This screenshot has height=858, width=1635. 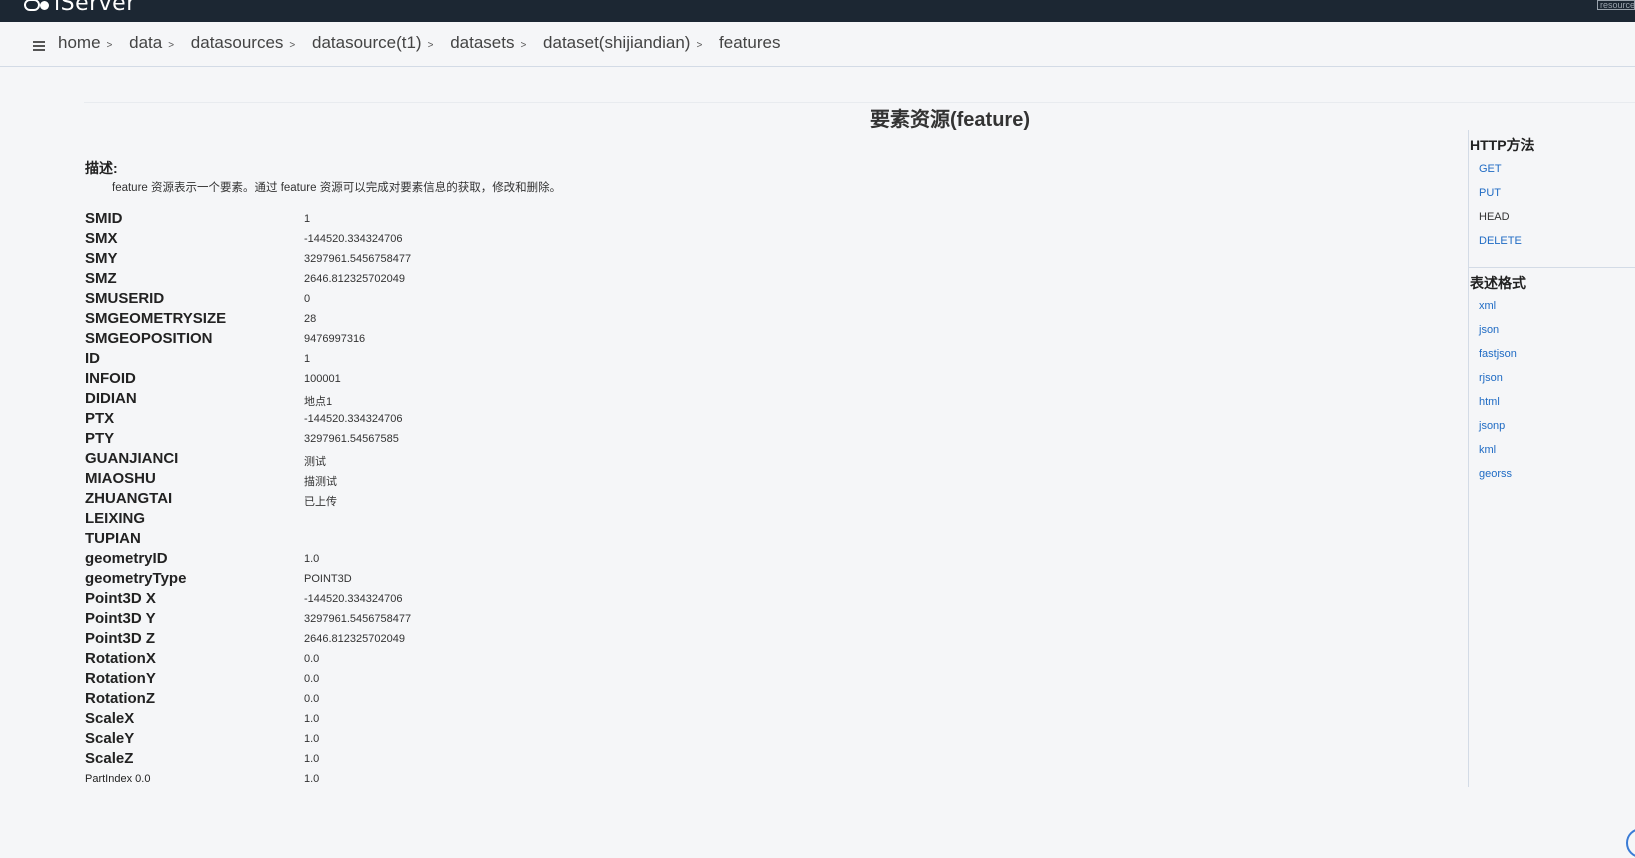 I want to click on resource-button: resource, so click(x=1616, y=5).